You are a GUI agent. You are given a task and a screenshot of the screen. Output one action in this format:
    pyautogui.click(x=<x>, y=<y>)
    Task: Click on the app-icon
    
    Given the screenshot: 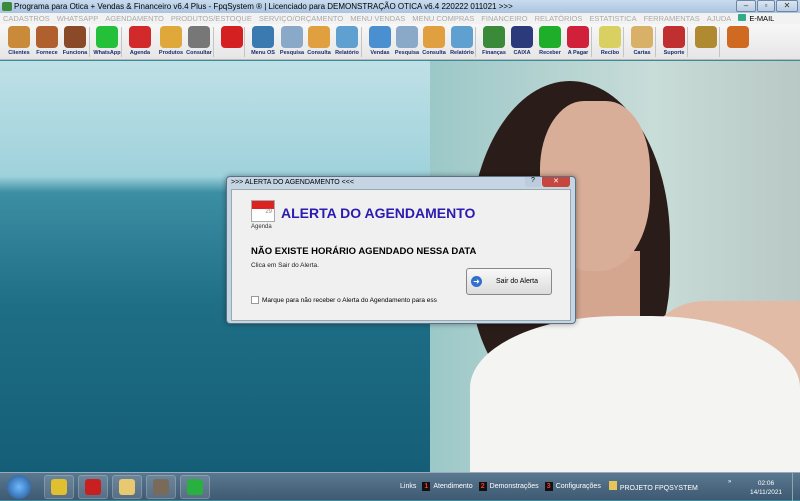 What is the action you would take?
    pyautogui.click(x=7, y=6)
    